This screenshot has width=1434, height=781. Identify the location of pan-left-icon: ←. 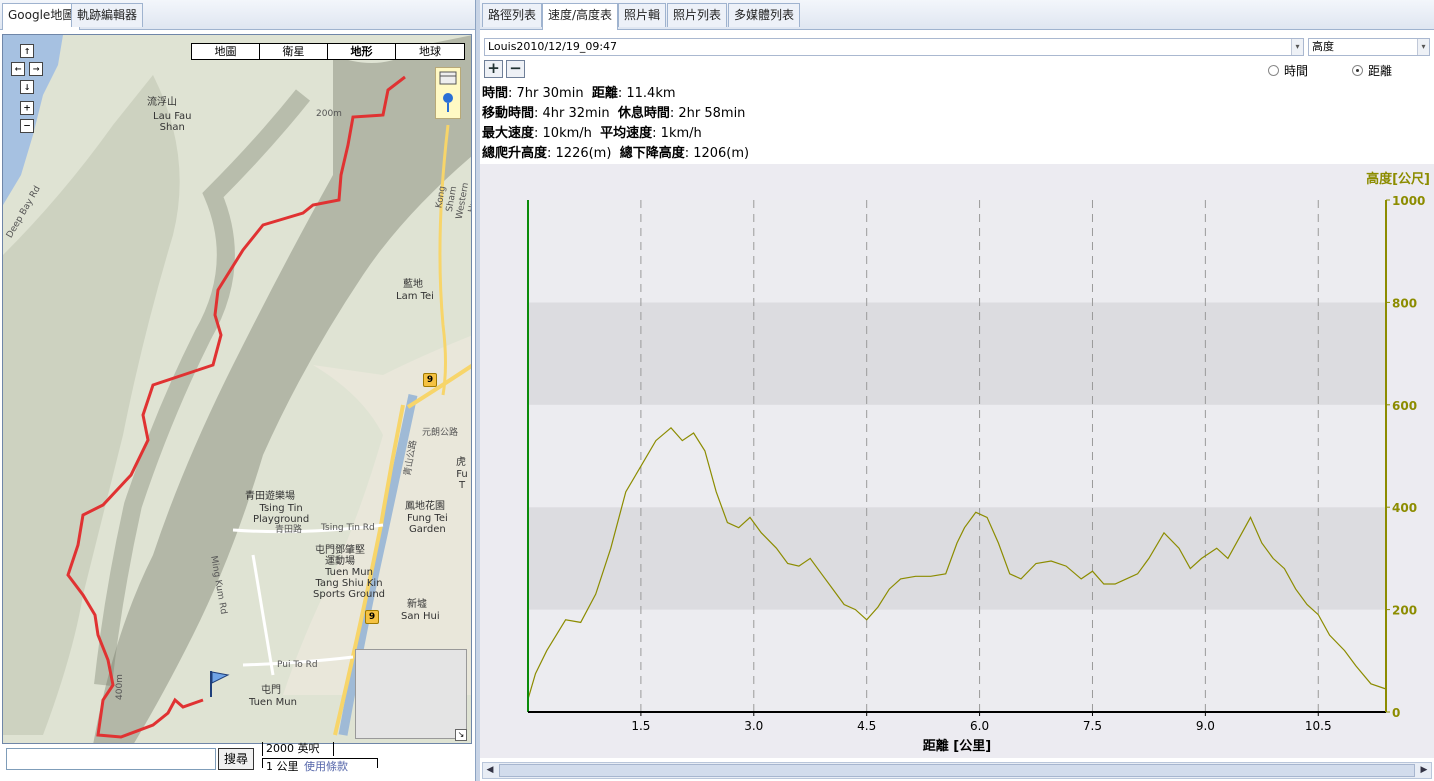
(18, 69).